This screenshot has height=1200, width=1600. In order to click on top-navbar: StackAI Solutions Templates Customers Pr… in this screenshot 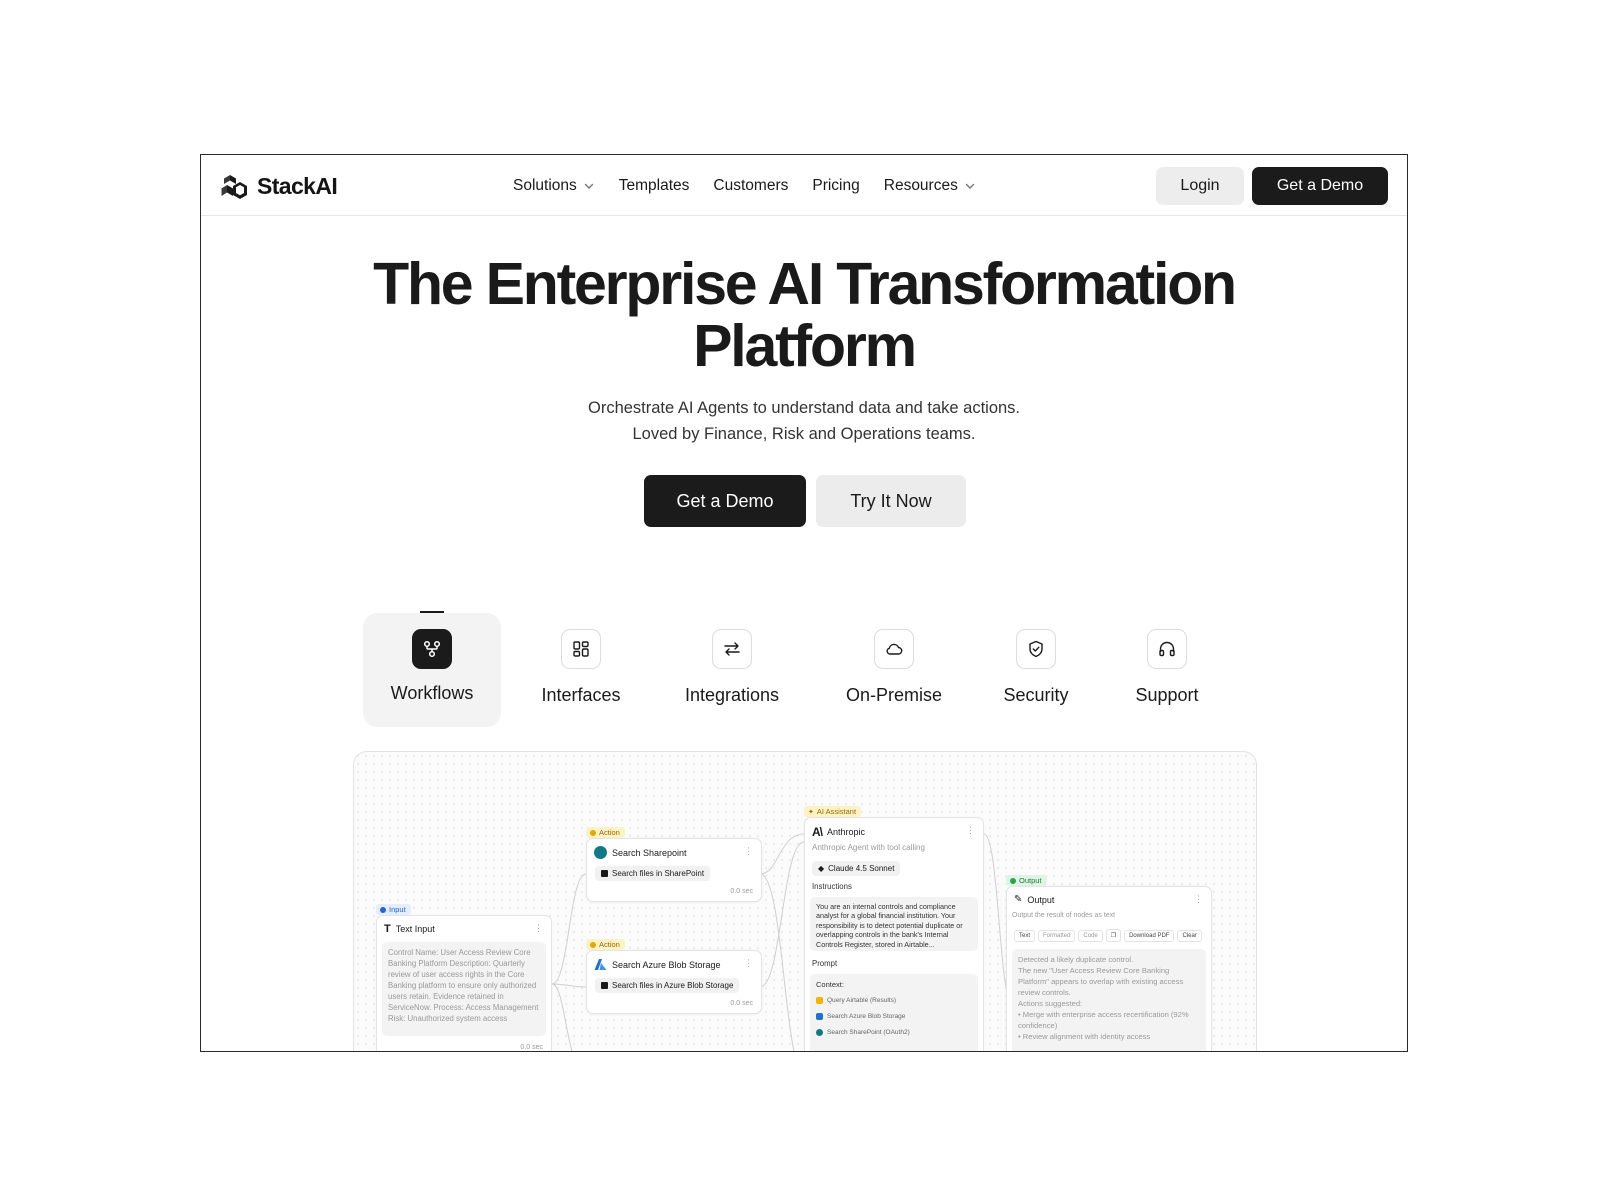, I will do `click(804, 185)`.